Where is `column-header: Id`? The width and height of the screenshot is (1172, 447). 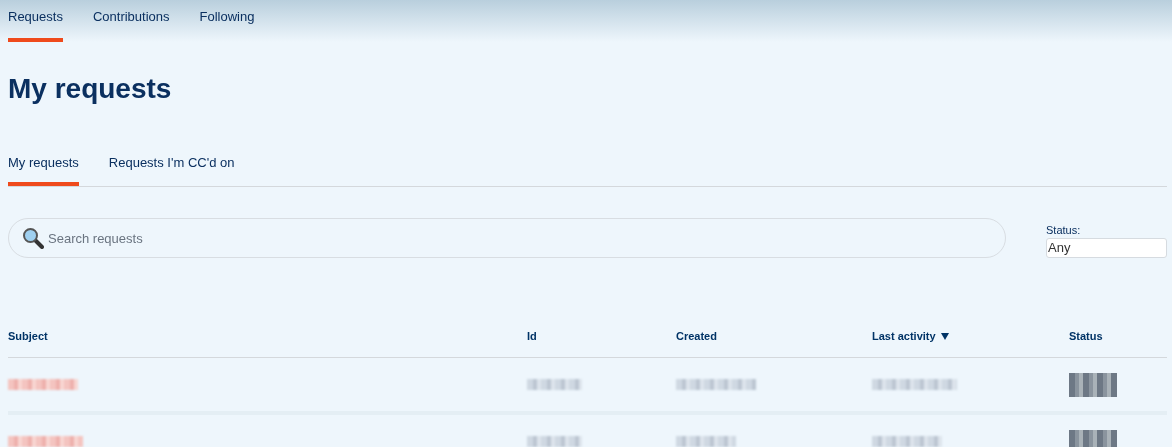 column-header: Id is located at coordinates (532, 336).